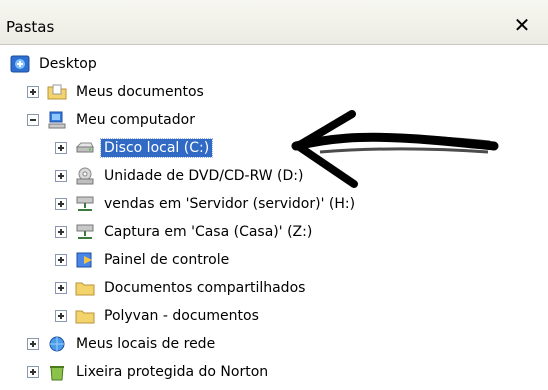  What do you see at coordinates (230, 204) in the screenshot?
I see `tree-label: vendas em 'Servidor (servidor)' (H:)` at bounding box center [230, 204].